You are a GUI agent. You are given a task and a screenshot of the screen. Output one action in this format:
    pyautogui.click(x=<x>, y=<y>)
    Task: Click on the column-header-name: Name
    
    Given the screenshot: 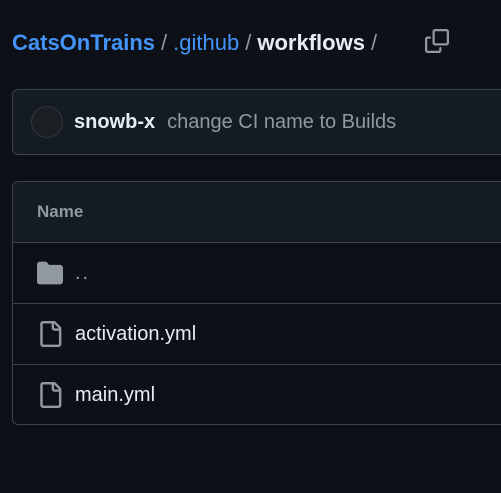 What is the action you would take?
    pyautogui.click(x=60, y=211)
    